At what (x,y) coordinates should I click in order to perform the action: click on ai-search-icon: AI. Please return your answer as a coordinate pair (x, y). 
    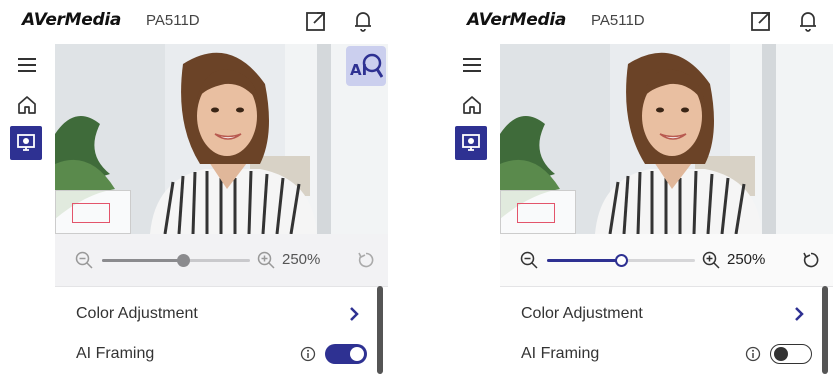
    Looking at the image, I should click on (366, 66).